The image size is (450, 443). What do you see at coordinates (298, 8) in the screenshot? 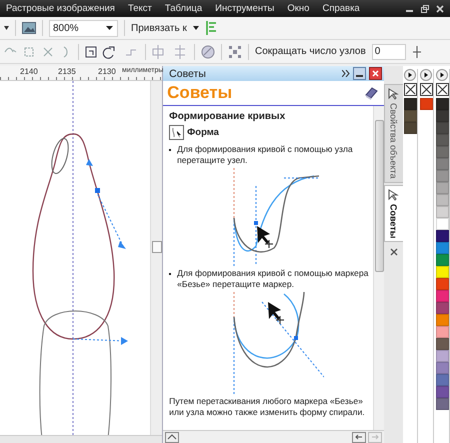
I see `menu-item: Окно` at bounding box center [298, 8].